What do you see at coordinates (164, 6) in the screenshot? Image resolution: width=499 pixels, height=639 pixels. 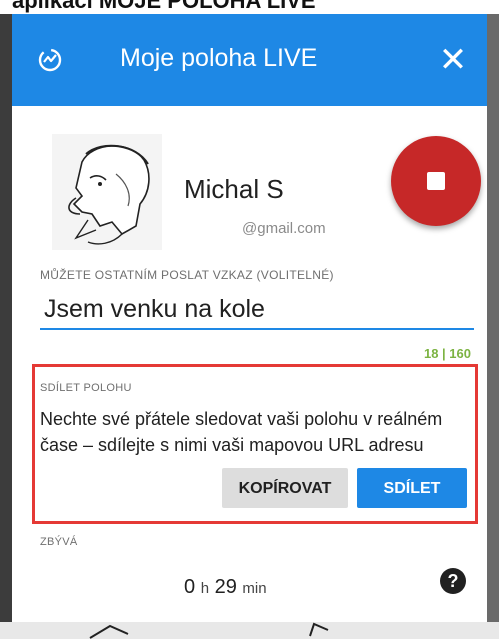 I see `background-heading: aplikaci MOJE POLOHA LIVE` at bounding box center [164, 6].